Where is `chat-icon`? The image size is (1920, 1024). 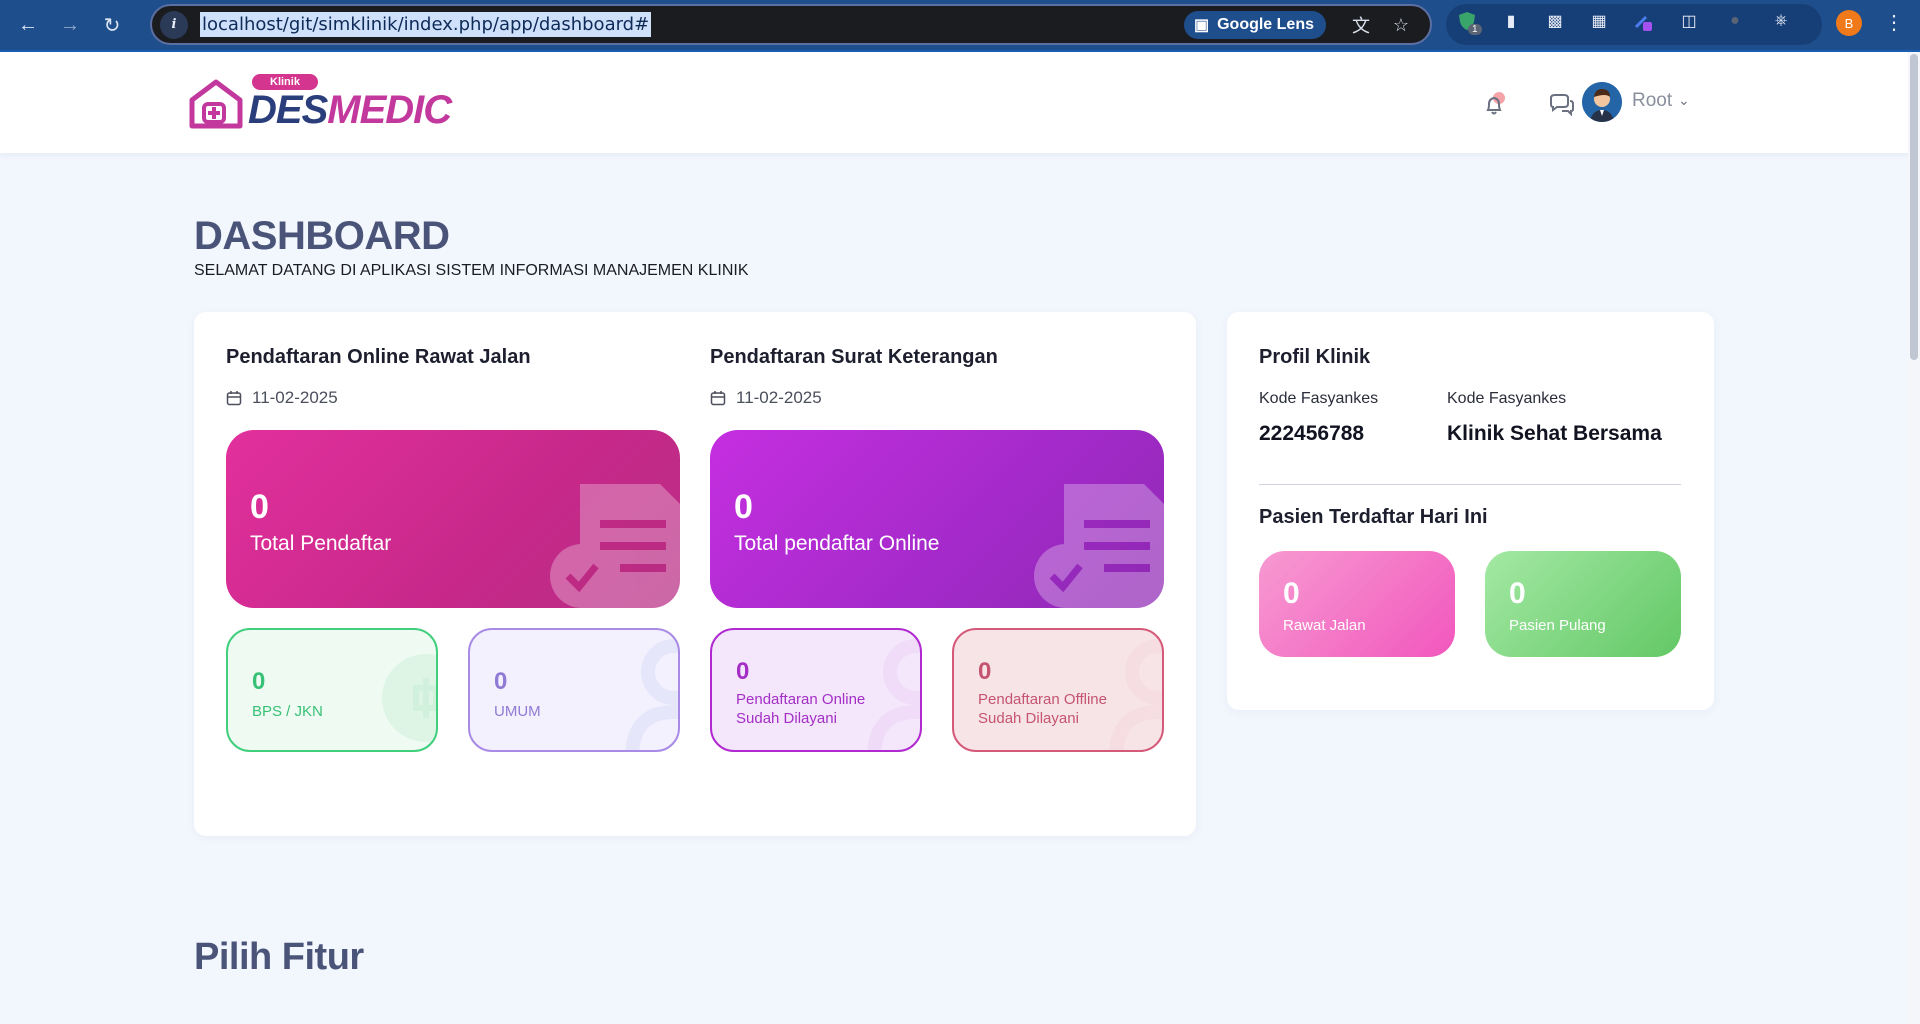 chat-icon is located at coordinates (1562, 105).